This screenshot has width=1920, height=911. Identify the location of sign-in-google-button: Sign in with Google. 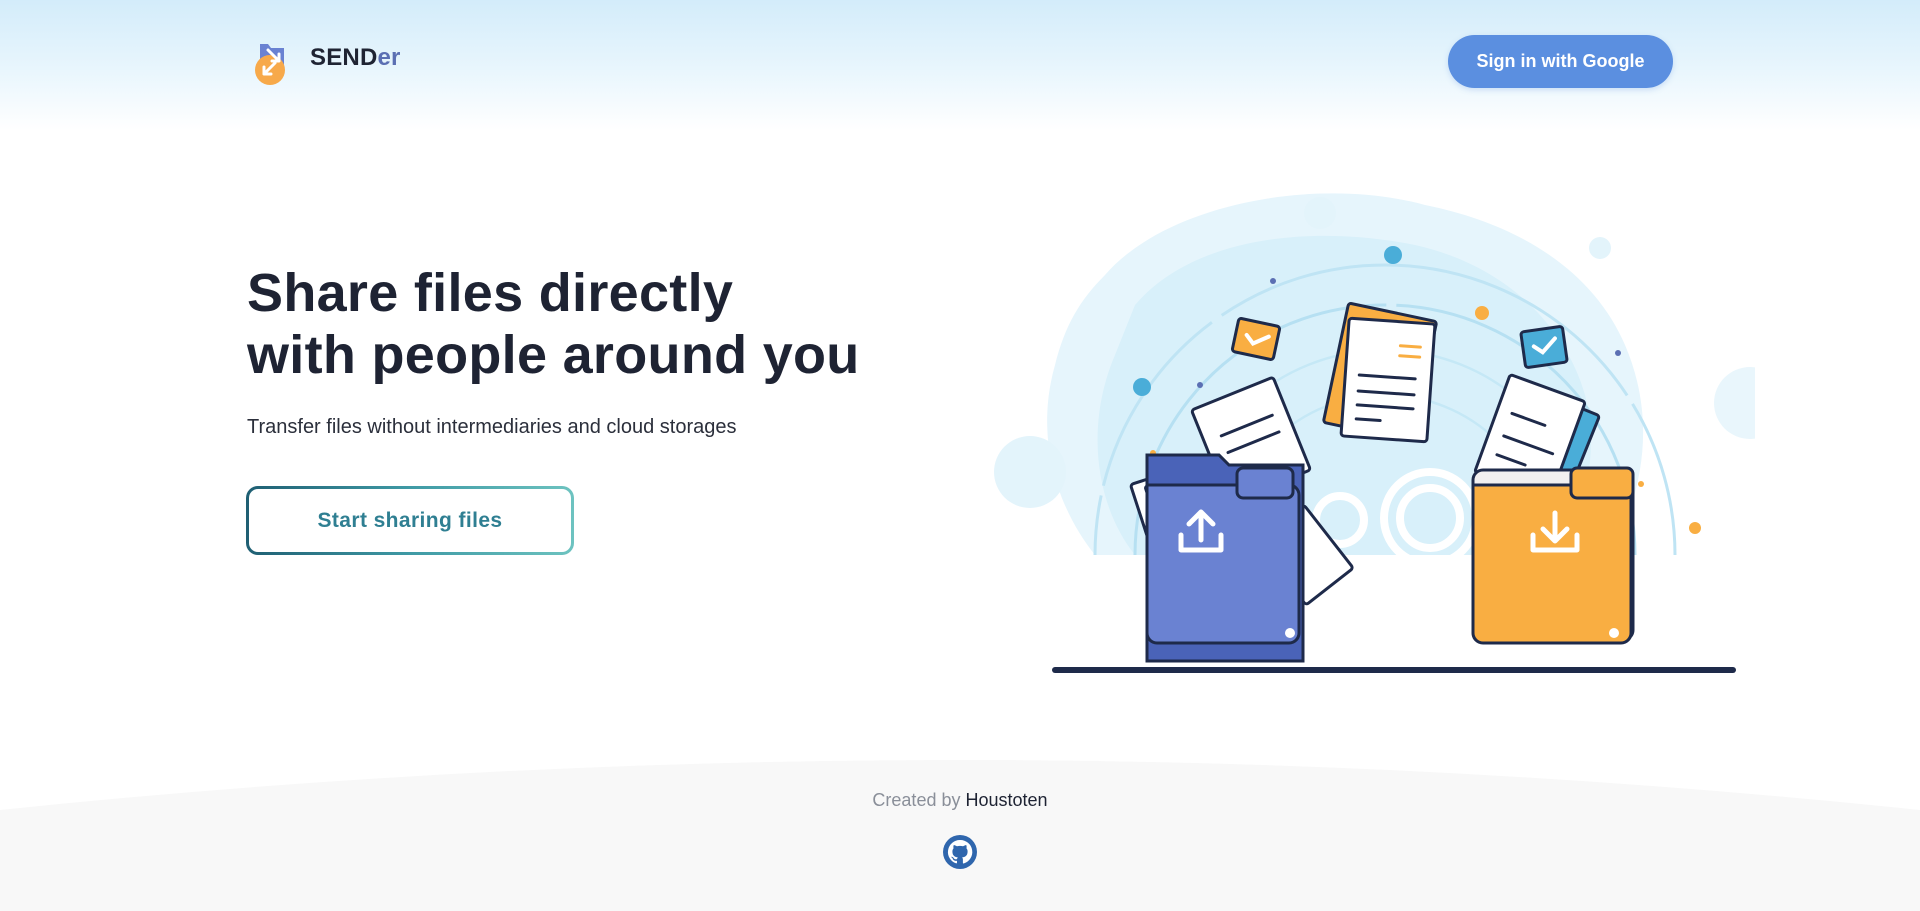
(1560, 61).